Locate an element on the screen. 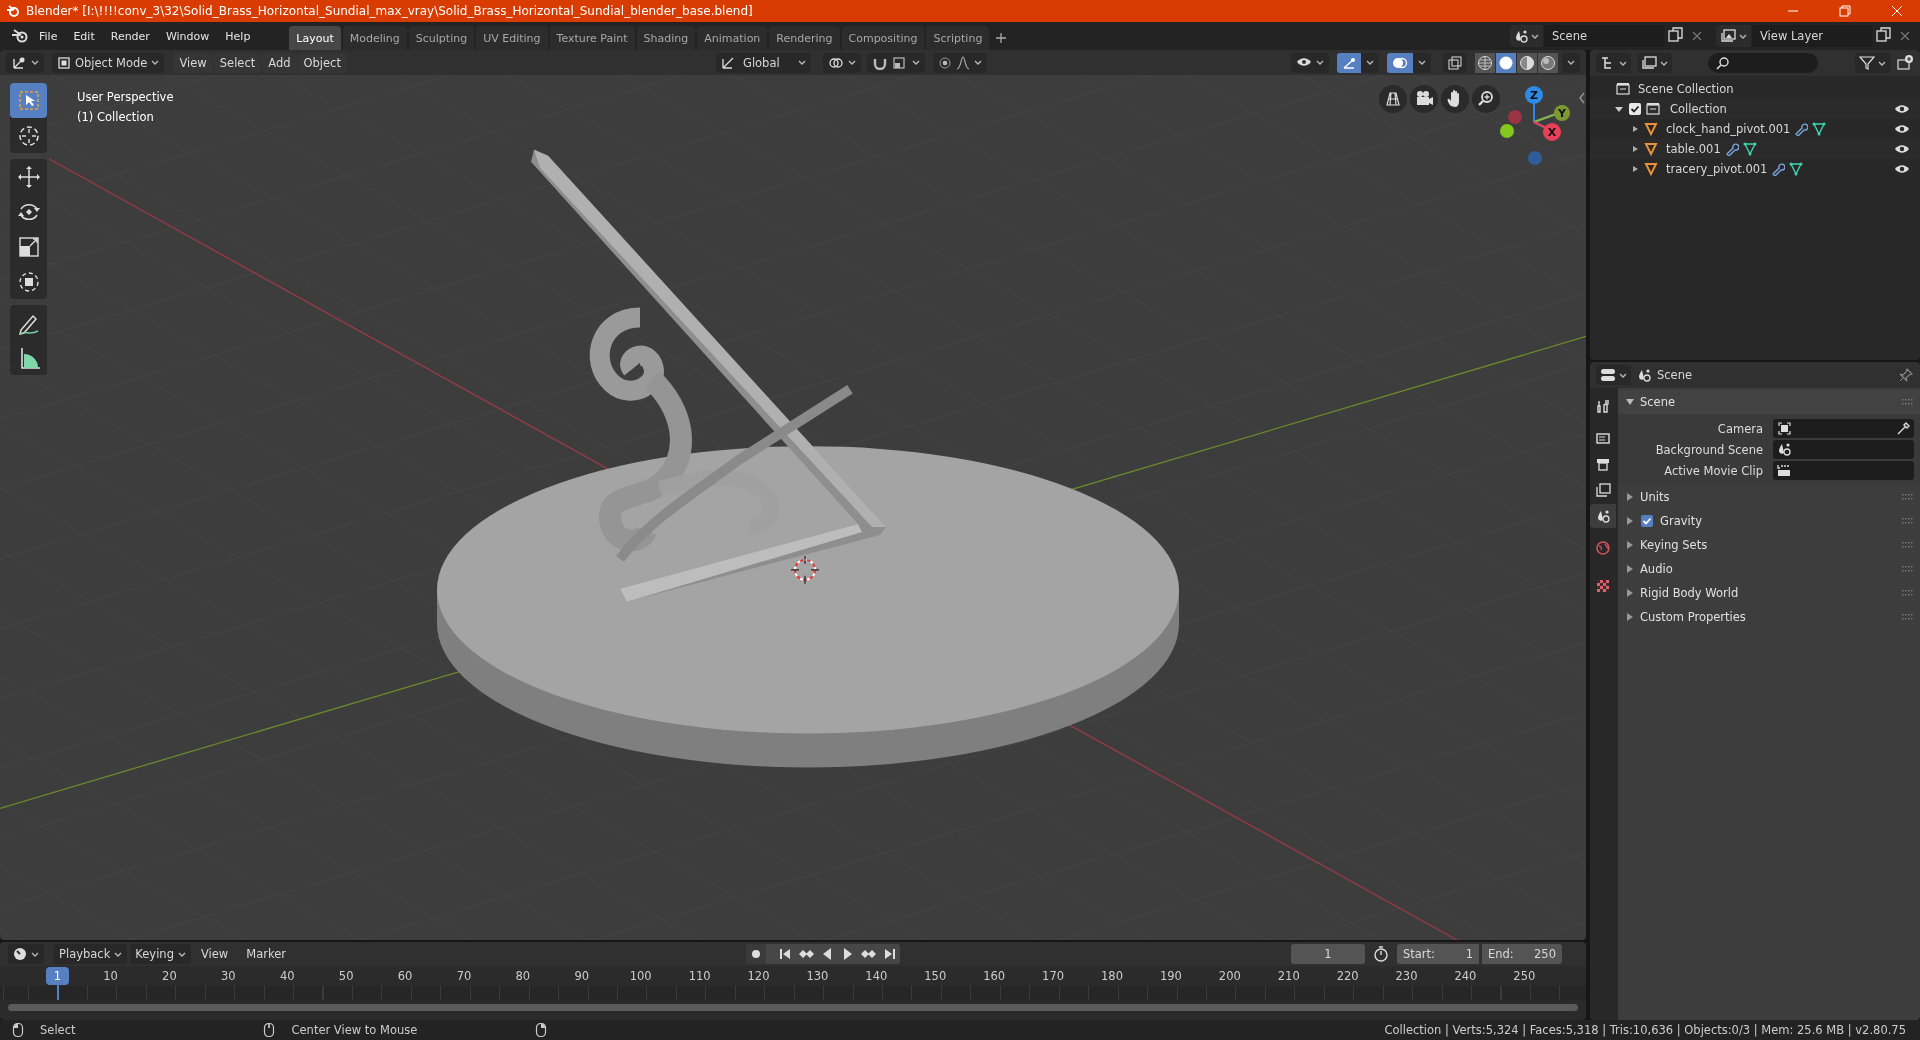 Image resolution: width=1920 pixels, height=1040 pixels. playhead: 1 is located at coordinates (57, 976).